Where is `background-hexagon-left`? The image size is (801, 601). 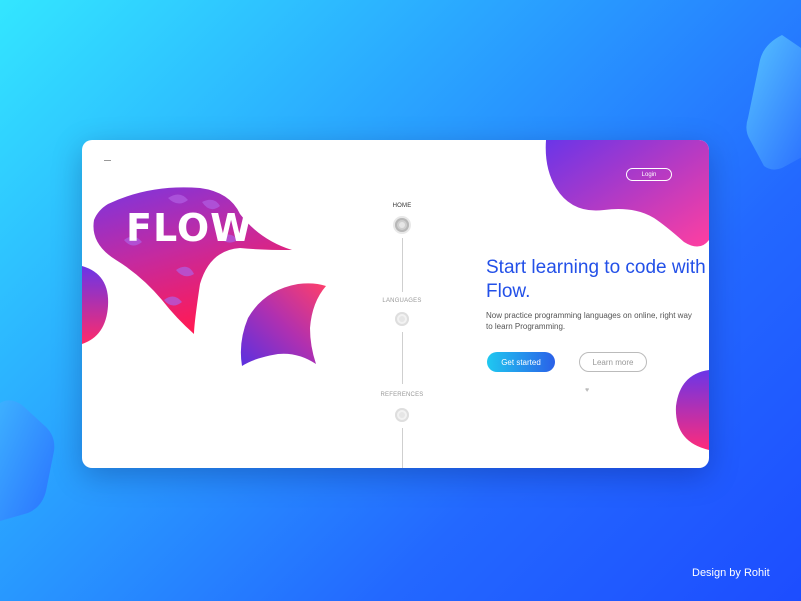 background-hexagon-left is located at coordinates (27, 460).